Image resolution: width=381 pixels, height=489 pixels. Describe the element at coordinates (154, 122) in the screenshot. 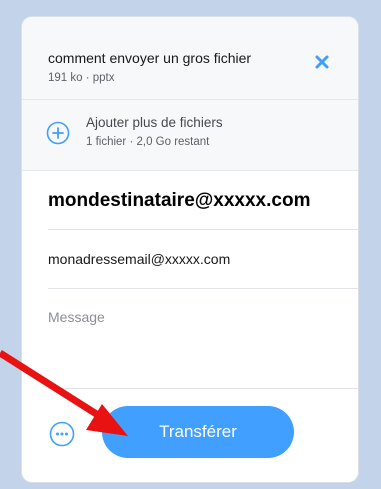

I see `add-files-label: Ajouter plus de fichiers` at that location.